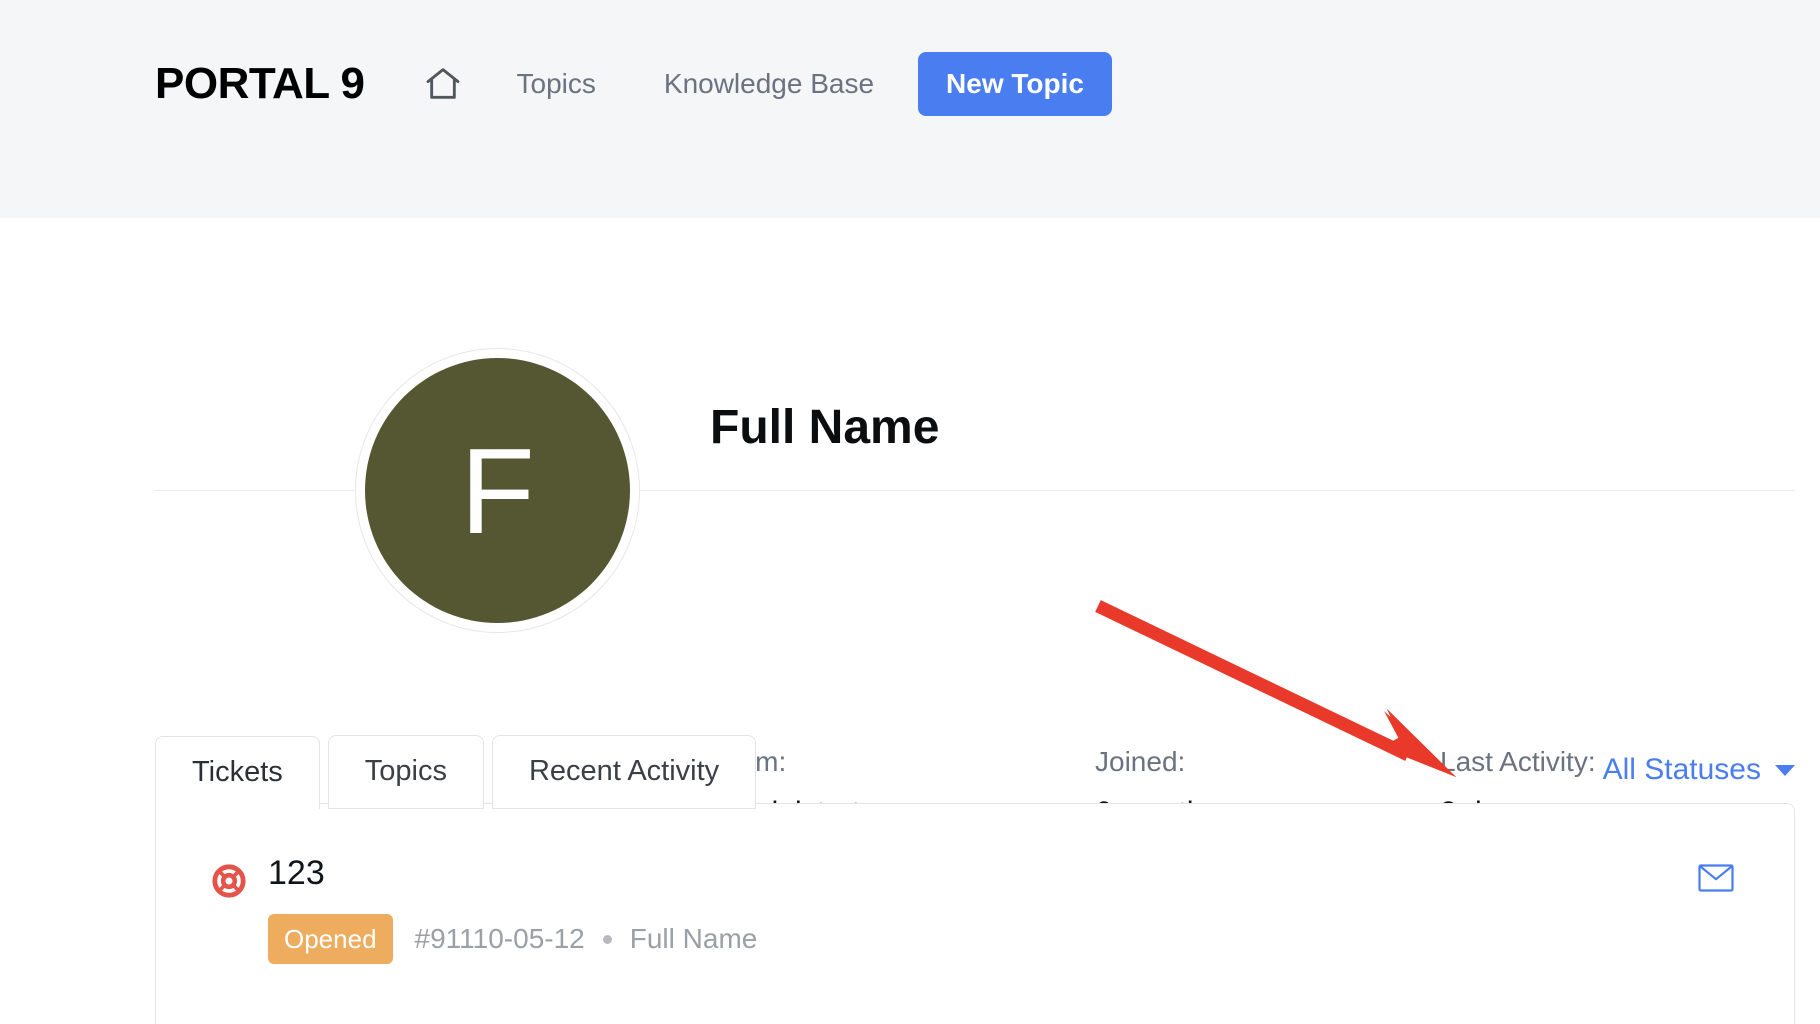  I want to click on ticket-subline: Opened #91110-05-12 Full Name, so click(983, 939).